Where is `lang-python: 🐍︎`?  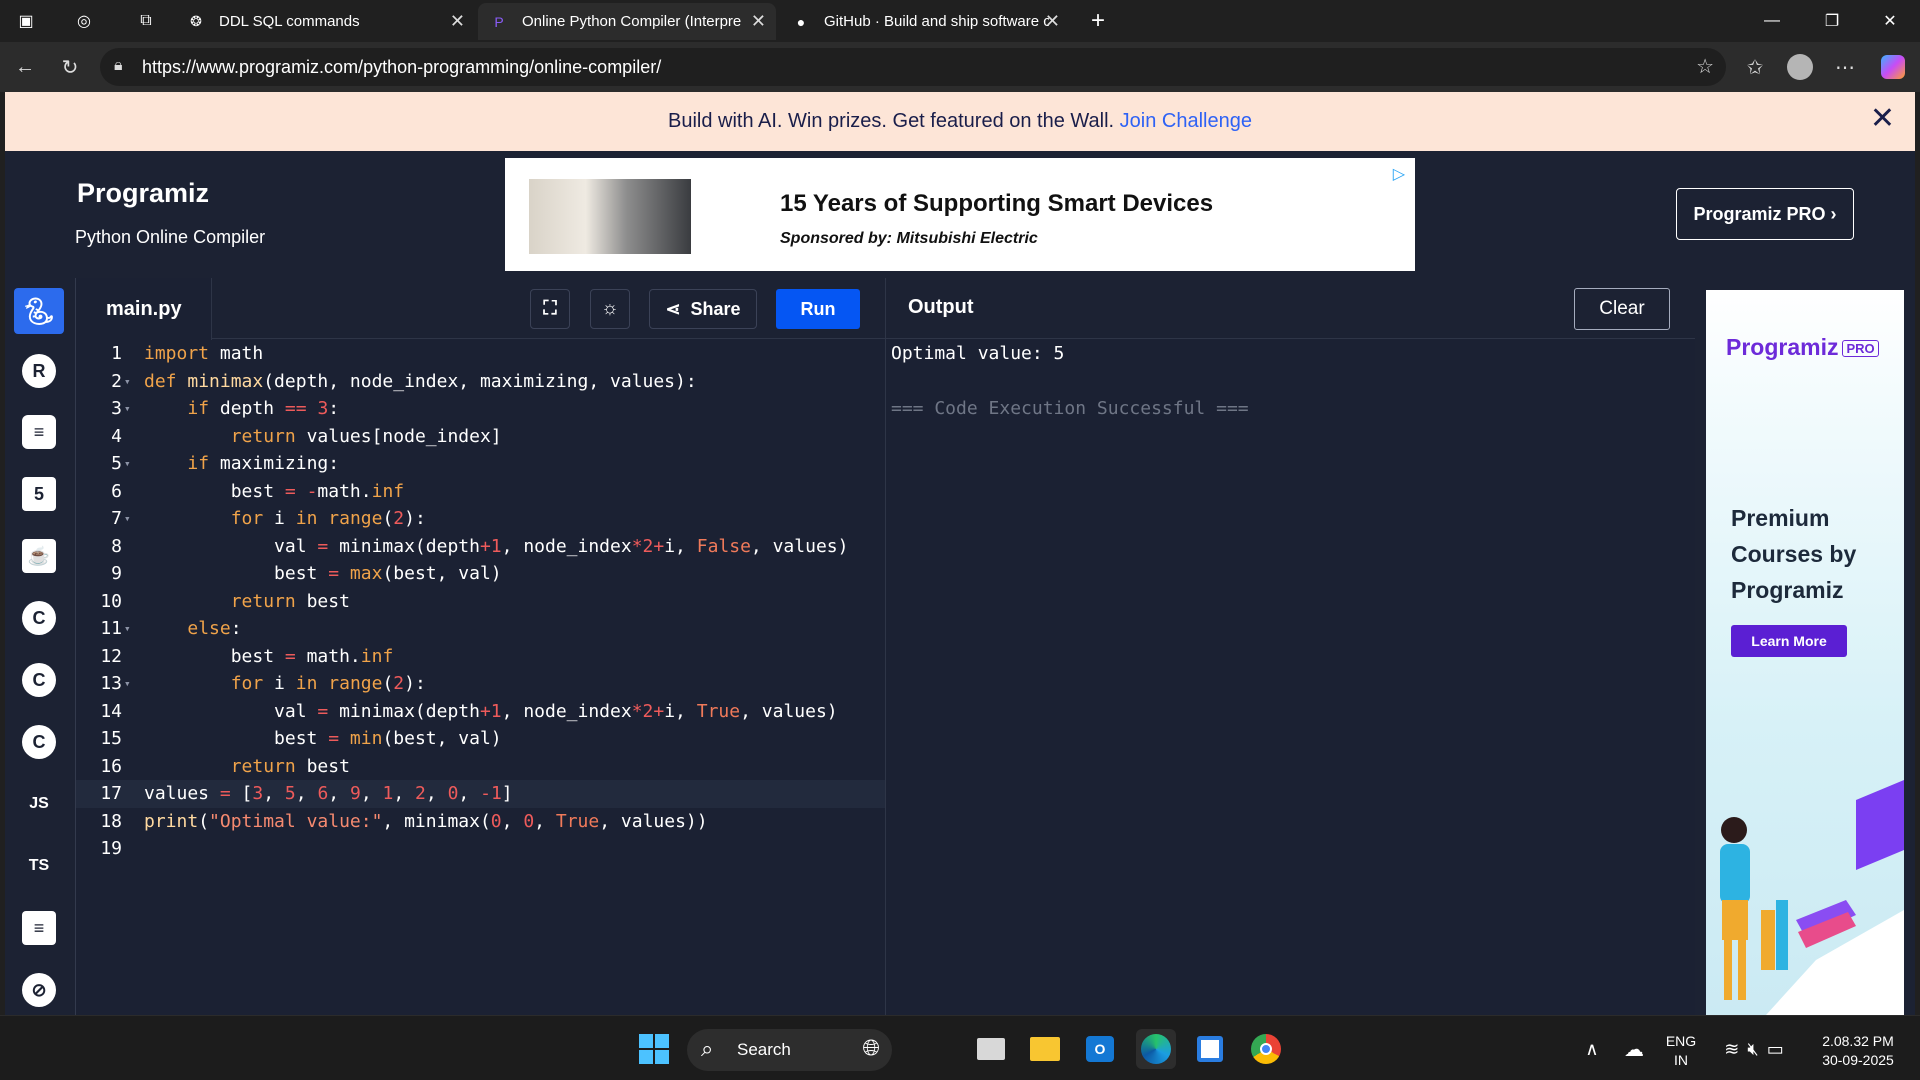
lang-python: 🐍︎ is located at coordinates (39, 311).